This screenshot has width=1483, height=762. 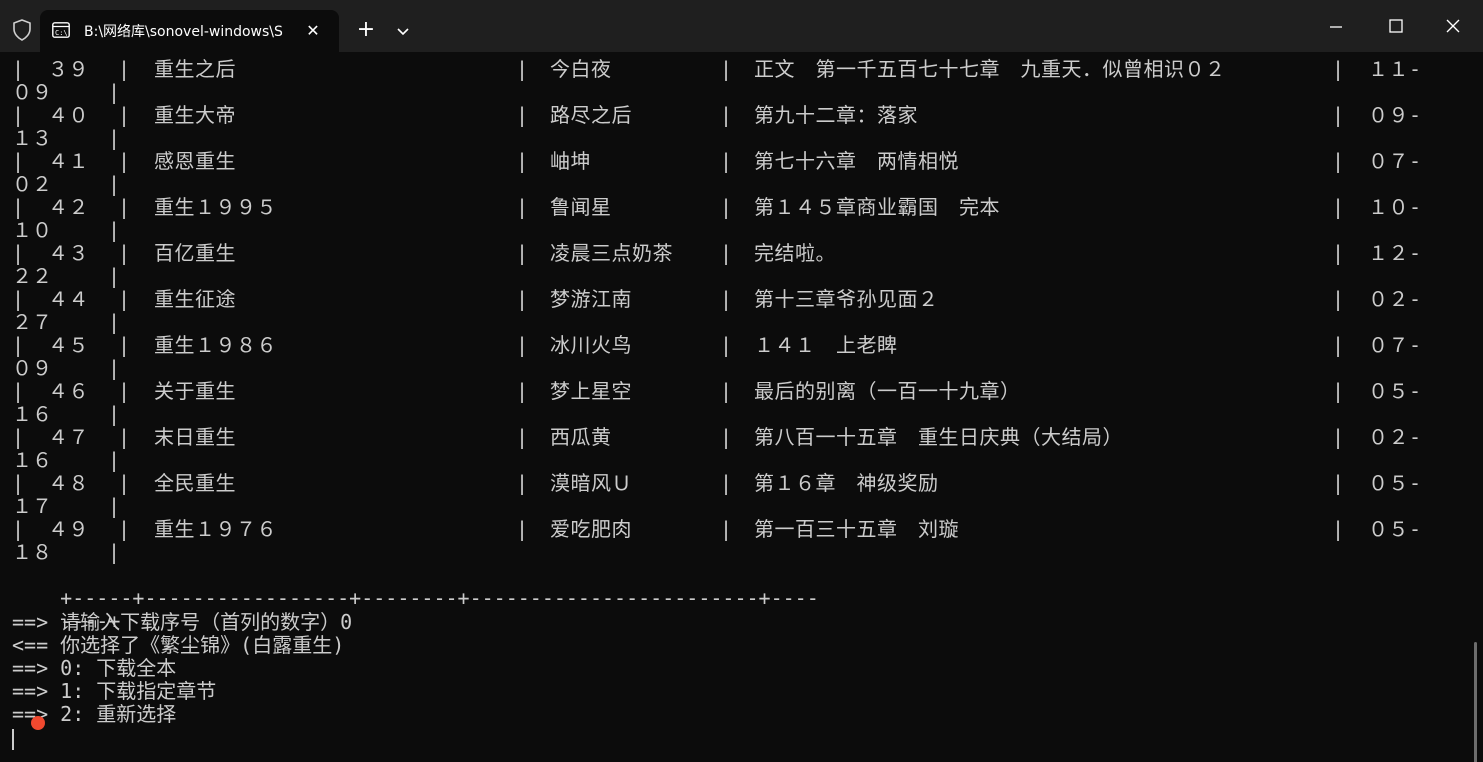 What do you see at coordinates (68, 207) in the screenshot?
I see `row-number: ４２` at bounding box center [68, 207].